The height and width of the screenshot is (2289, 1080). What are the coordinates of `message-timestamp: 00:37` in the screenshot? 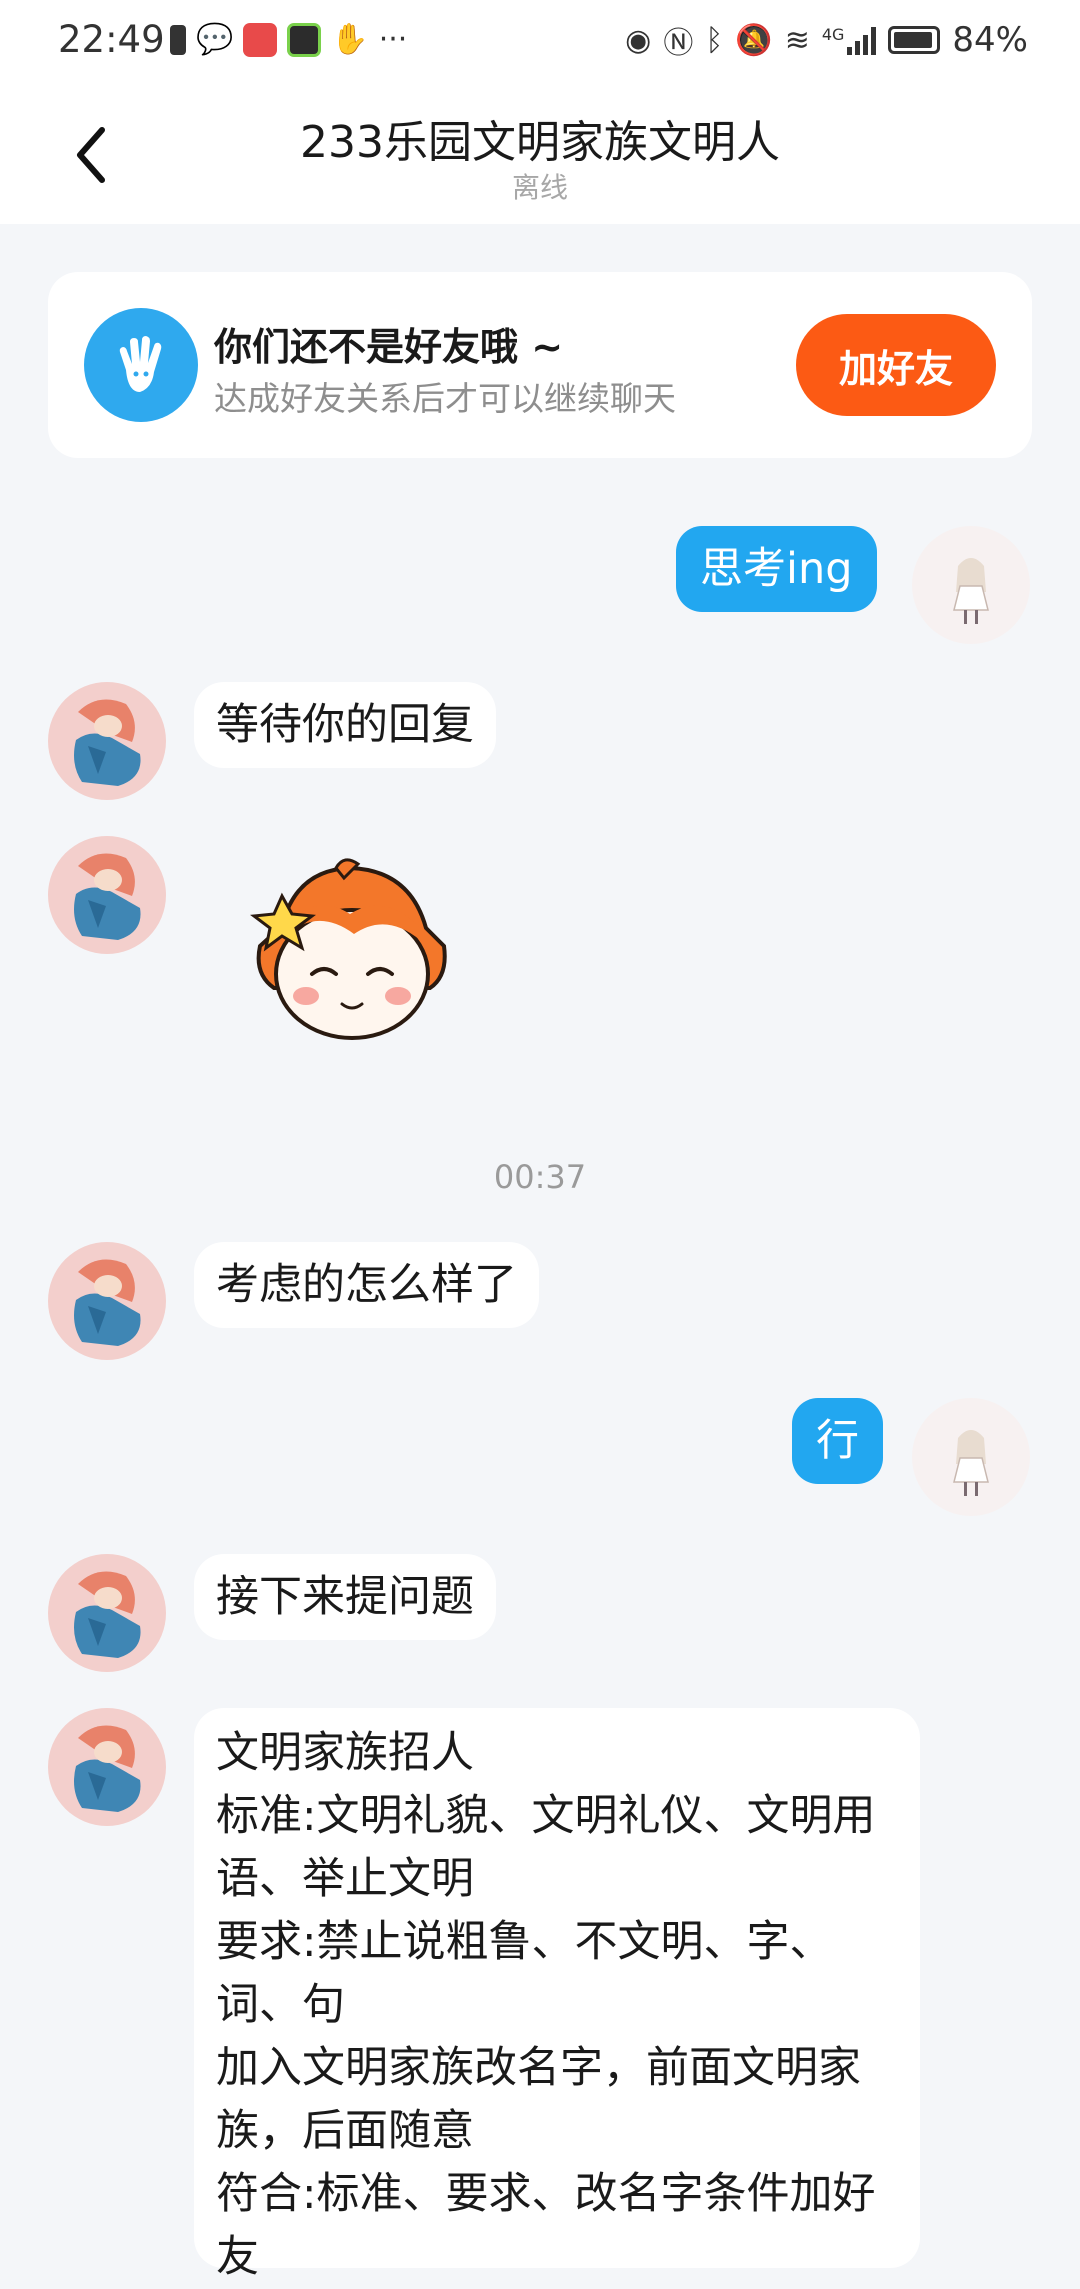 It's located at (540, 1177).